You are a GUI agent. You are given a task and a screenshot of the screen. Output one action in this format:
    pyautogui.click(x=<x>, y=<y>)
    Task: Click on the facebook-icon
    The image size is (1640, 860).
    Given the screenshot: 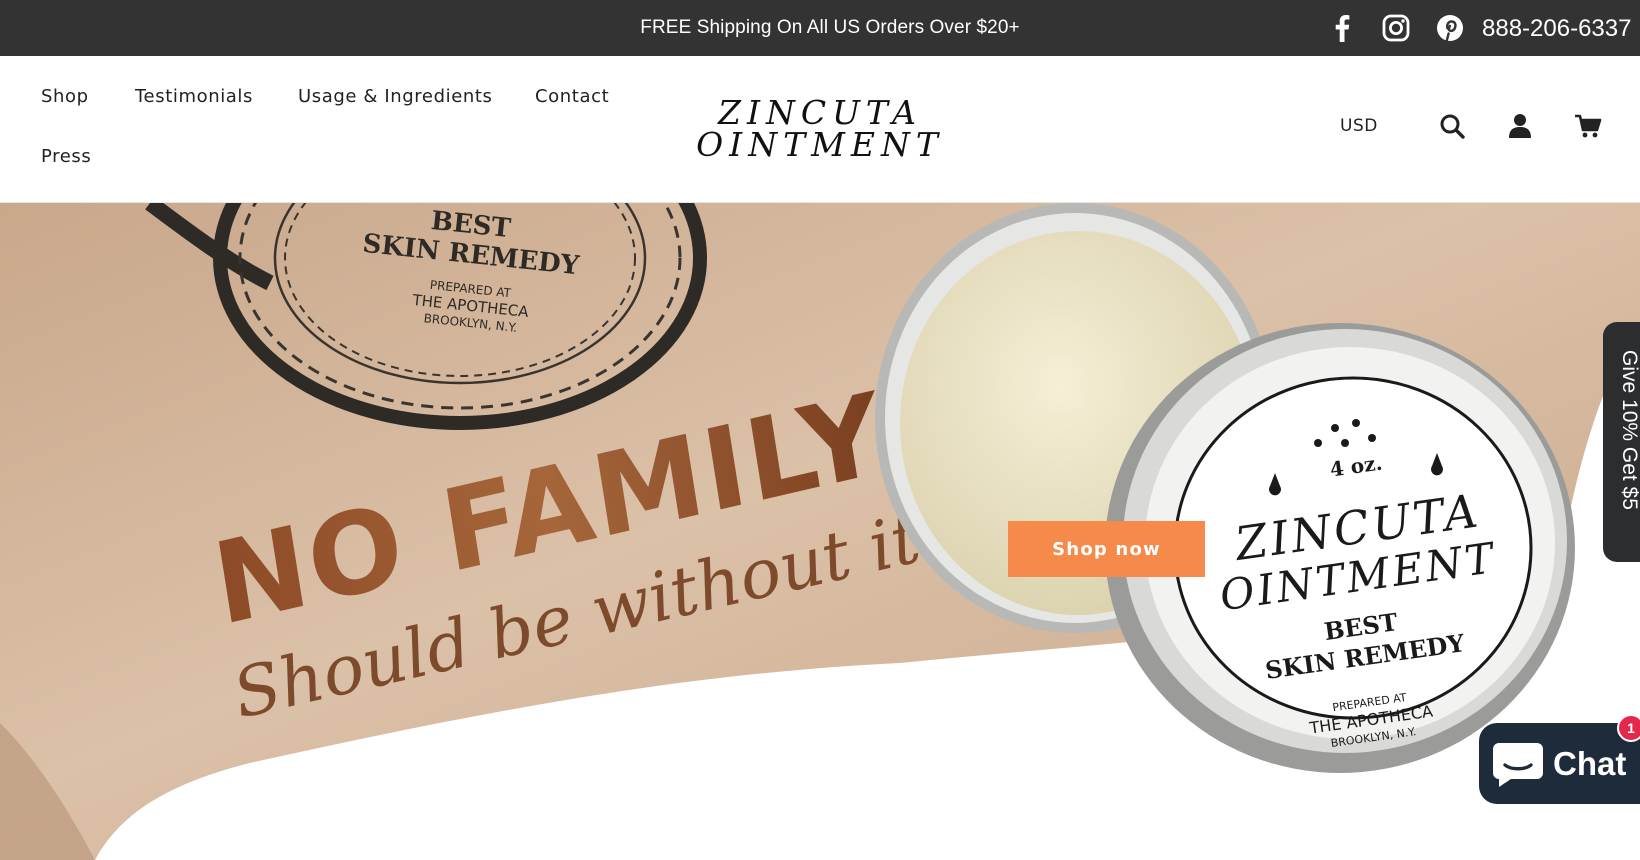 What is the action you would take?
    pyautogui.click(x=1342, y=28)
    